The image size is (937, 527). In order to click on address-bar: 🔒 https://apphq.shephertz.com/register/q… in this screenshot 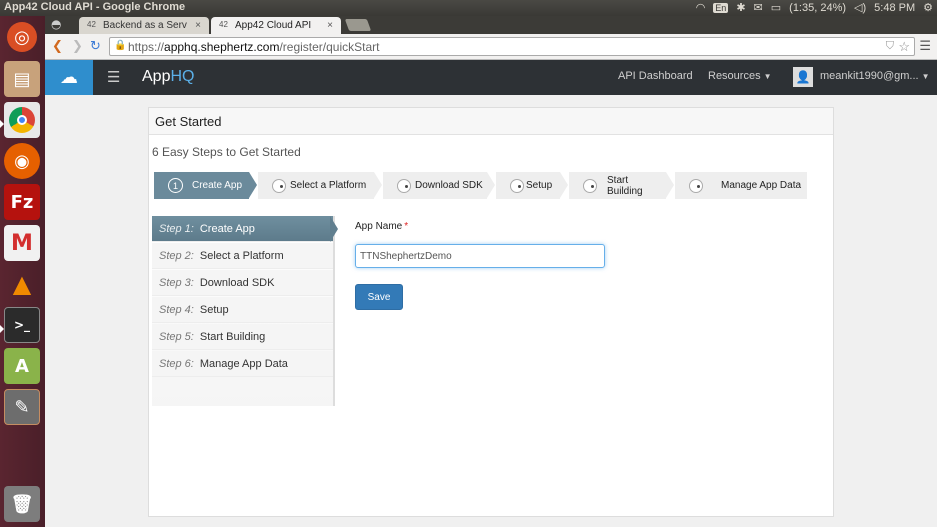, I will do `click(512, 46)`.